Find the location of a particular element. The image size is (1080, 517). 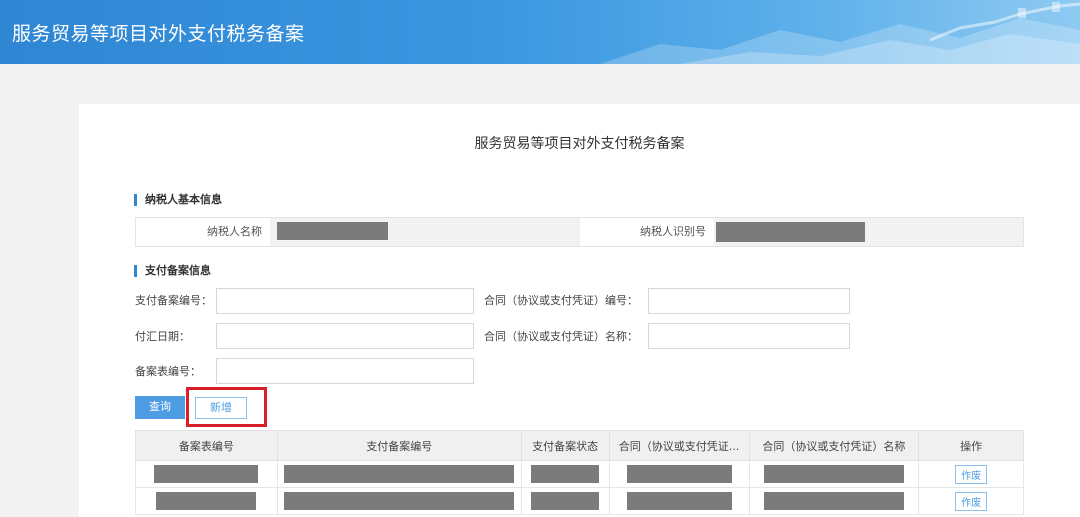

col-header-actions: 操作 is located at coordinates (971, 445).